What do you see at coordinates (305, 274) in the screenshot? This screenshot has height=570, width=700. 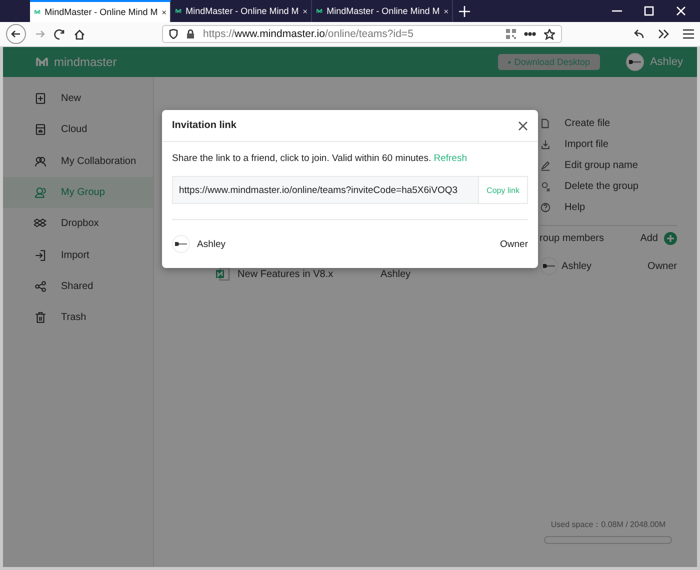 I see `file-name: New Features in V8.x` at bounding box center [305, 274].